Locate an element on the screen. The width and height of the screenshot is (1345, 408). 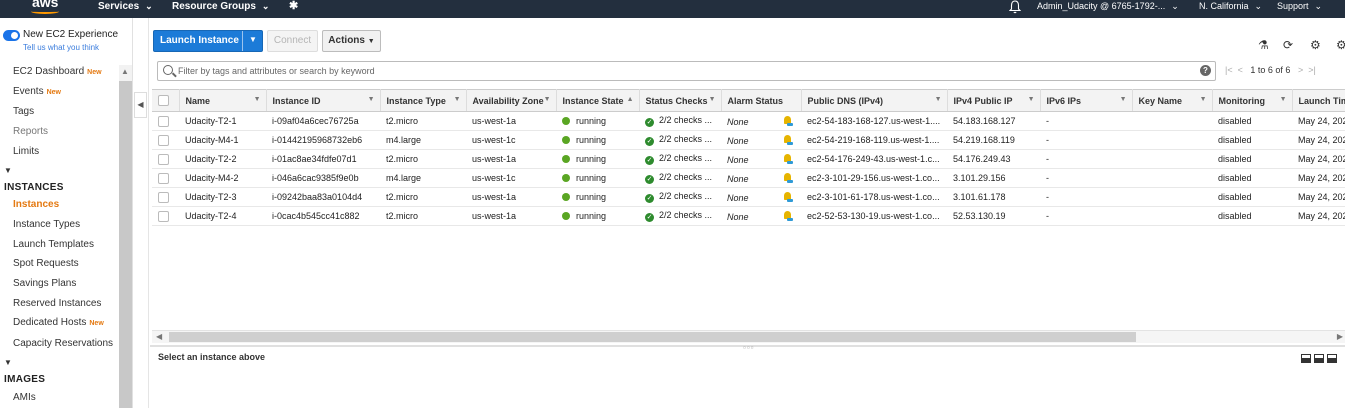
sidebar-item-amis: AMIs is located at coordinates (24, 397).